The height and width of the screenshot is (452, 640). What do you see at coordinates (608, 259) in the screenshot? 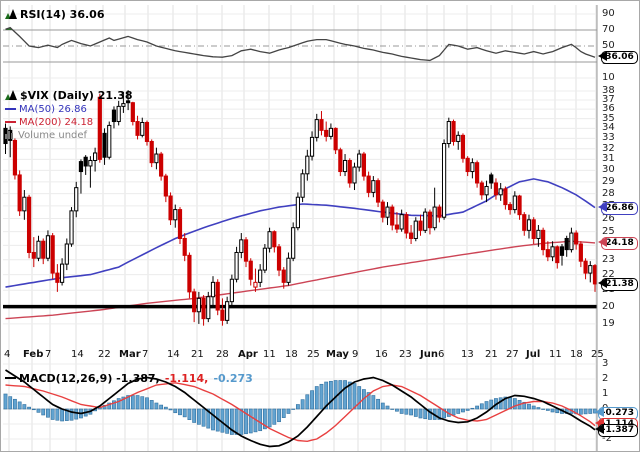
I see `y-axis-tick-label: 23` at bounding box center [608, 259].